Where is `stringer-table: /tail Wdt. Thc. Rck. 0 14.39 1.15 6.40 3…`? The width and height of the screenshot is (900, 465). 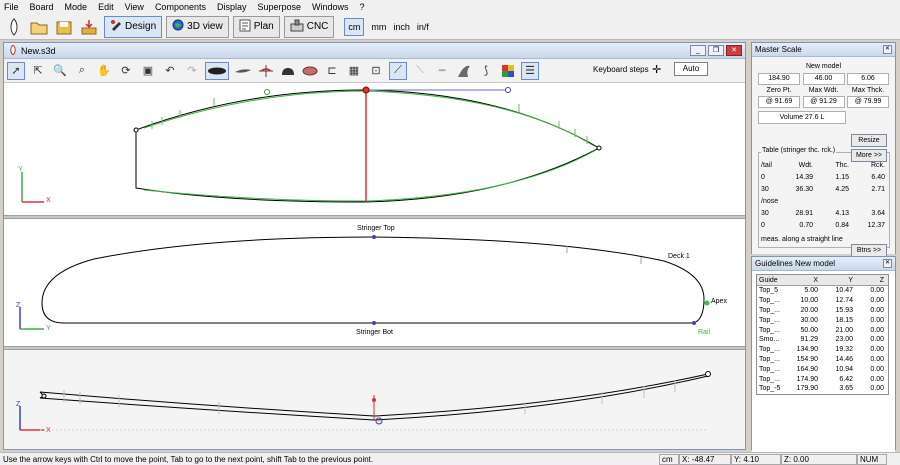
stringer-table: /tail Wdt. Thc. Rck. 0 14.39 1.15 6.40 3… is located at coordinates (824, 200).